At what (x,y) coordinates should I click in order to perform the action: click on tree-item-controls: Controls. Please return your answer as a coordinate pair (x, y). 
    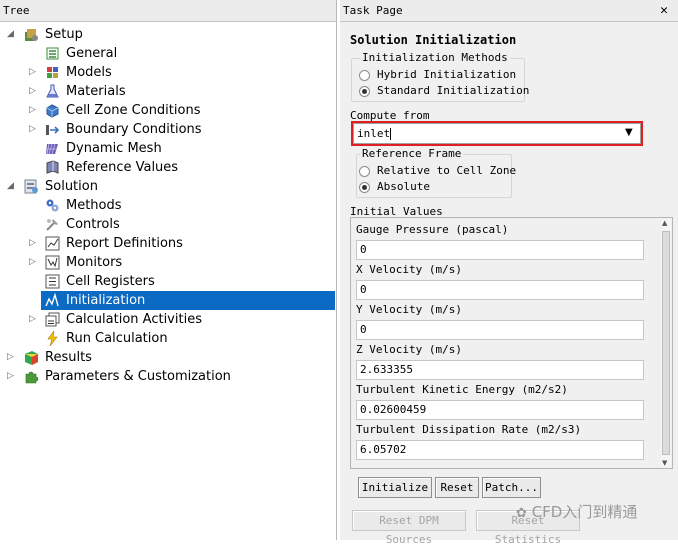
    Looking at the image, I should click on (168, 224).